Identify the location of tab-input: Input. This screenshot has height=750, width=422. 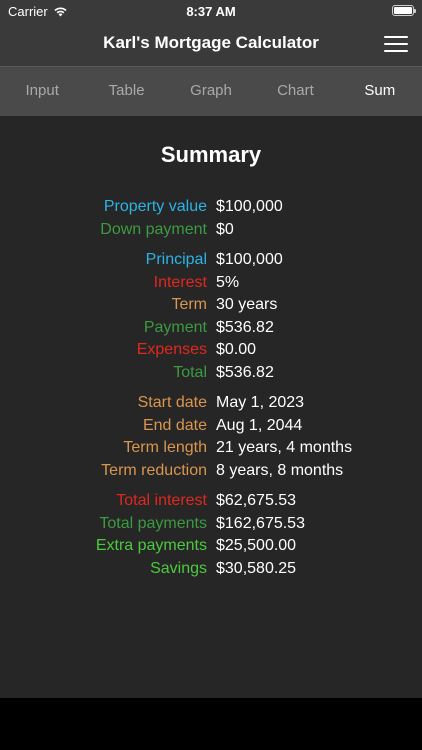
(42, 91).